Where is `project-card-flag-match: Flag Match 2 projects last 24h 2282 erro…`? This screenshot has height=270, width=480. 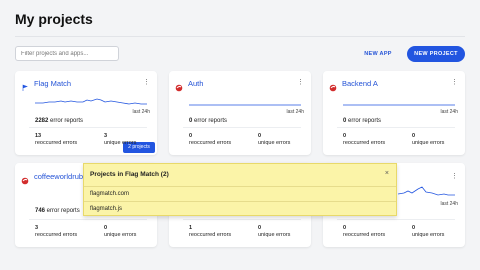 project-card-flag-match: Flag Match 2 projects last 24h 2282 erro… is located at coordinates (86, 113).